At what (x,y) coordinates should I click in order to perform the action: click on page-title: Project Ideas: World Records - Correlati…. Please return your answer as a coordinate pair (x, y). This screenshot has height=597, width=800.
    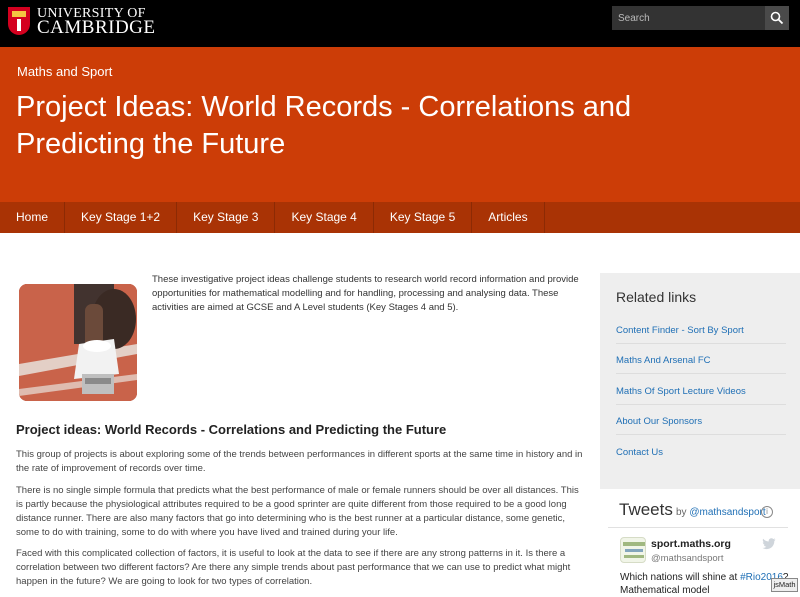
    Looking at the image, I should click on (324, 125).